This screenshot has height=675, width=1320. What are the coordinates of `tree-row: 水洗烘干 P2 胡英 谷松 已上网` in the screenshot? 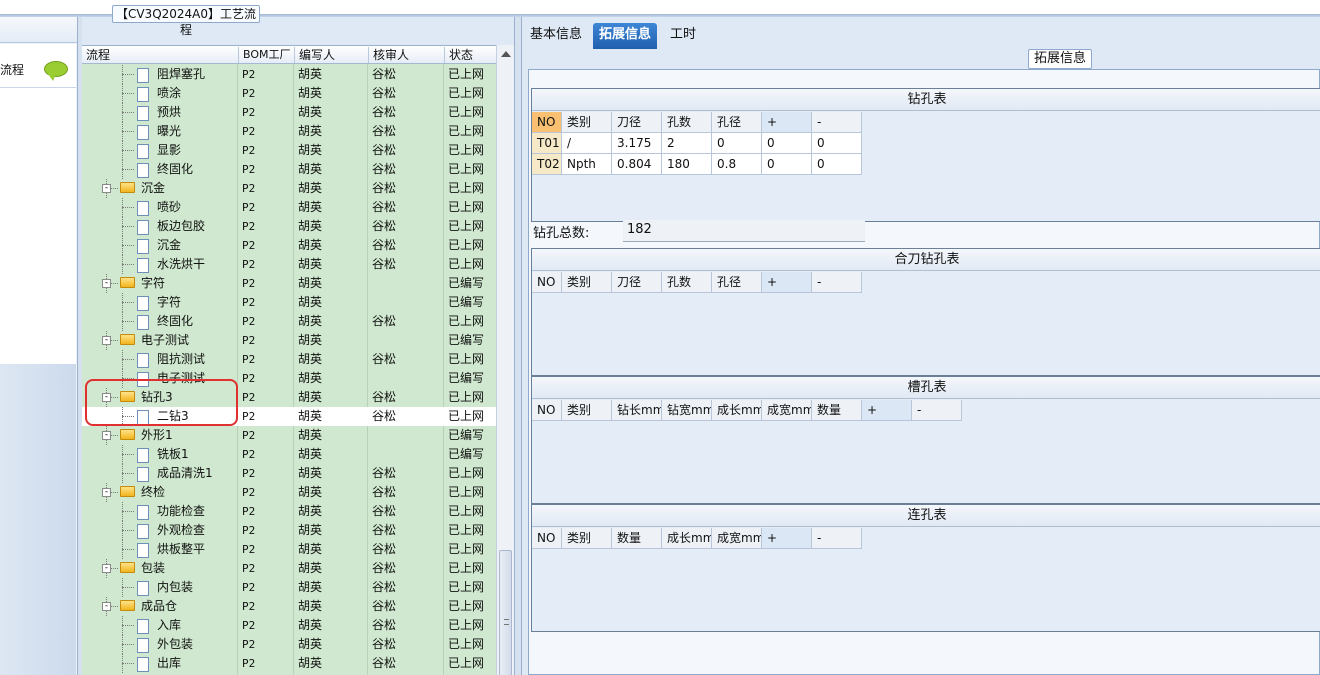 It's located at (289, 264).